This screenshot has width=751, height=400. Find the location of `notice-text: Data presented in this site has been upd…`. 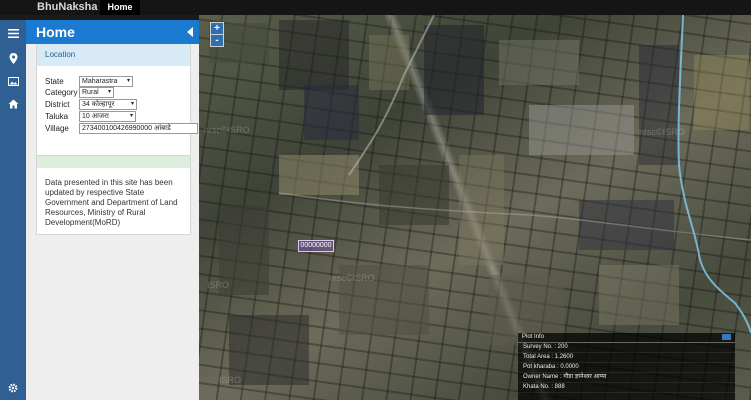

notice-text: Data presented in this site has been upd… is located at coordinates (111, 202).